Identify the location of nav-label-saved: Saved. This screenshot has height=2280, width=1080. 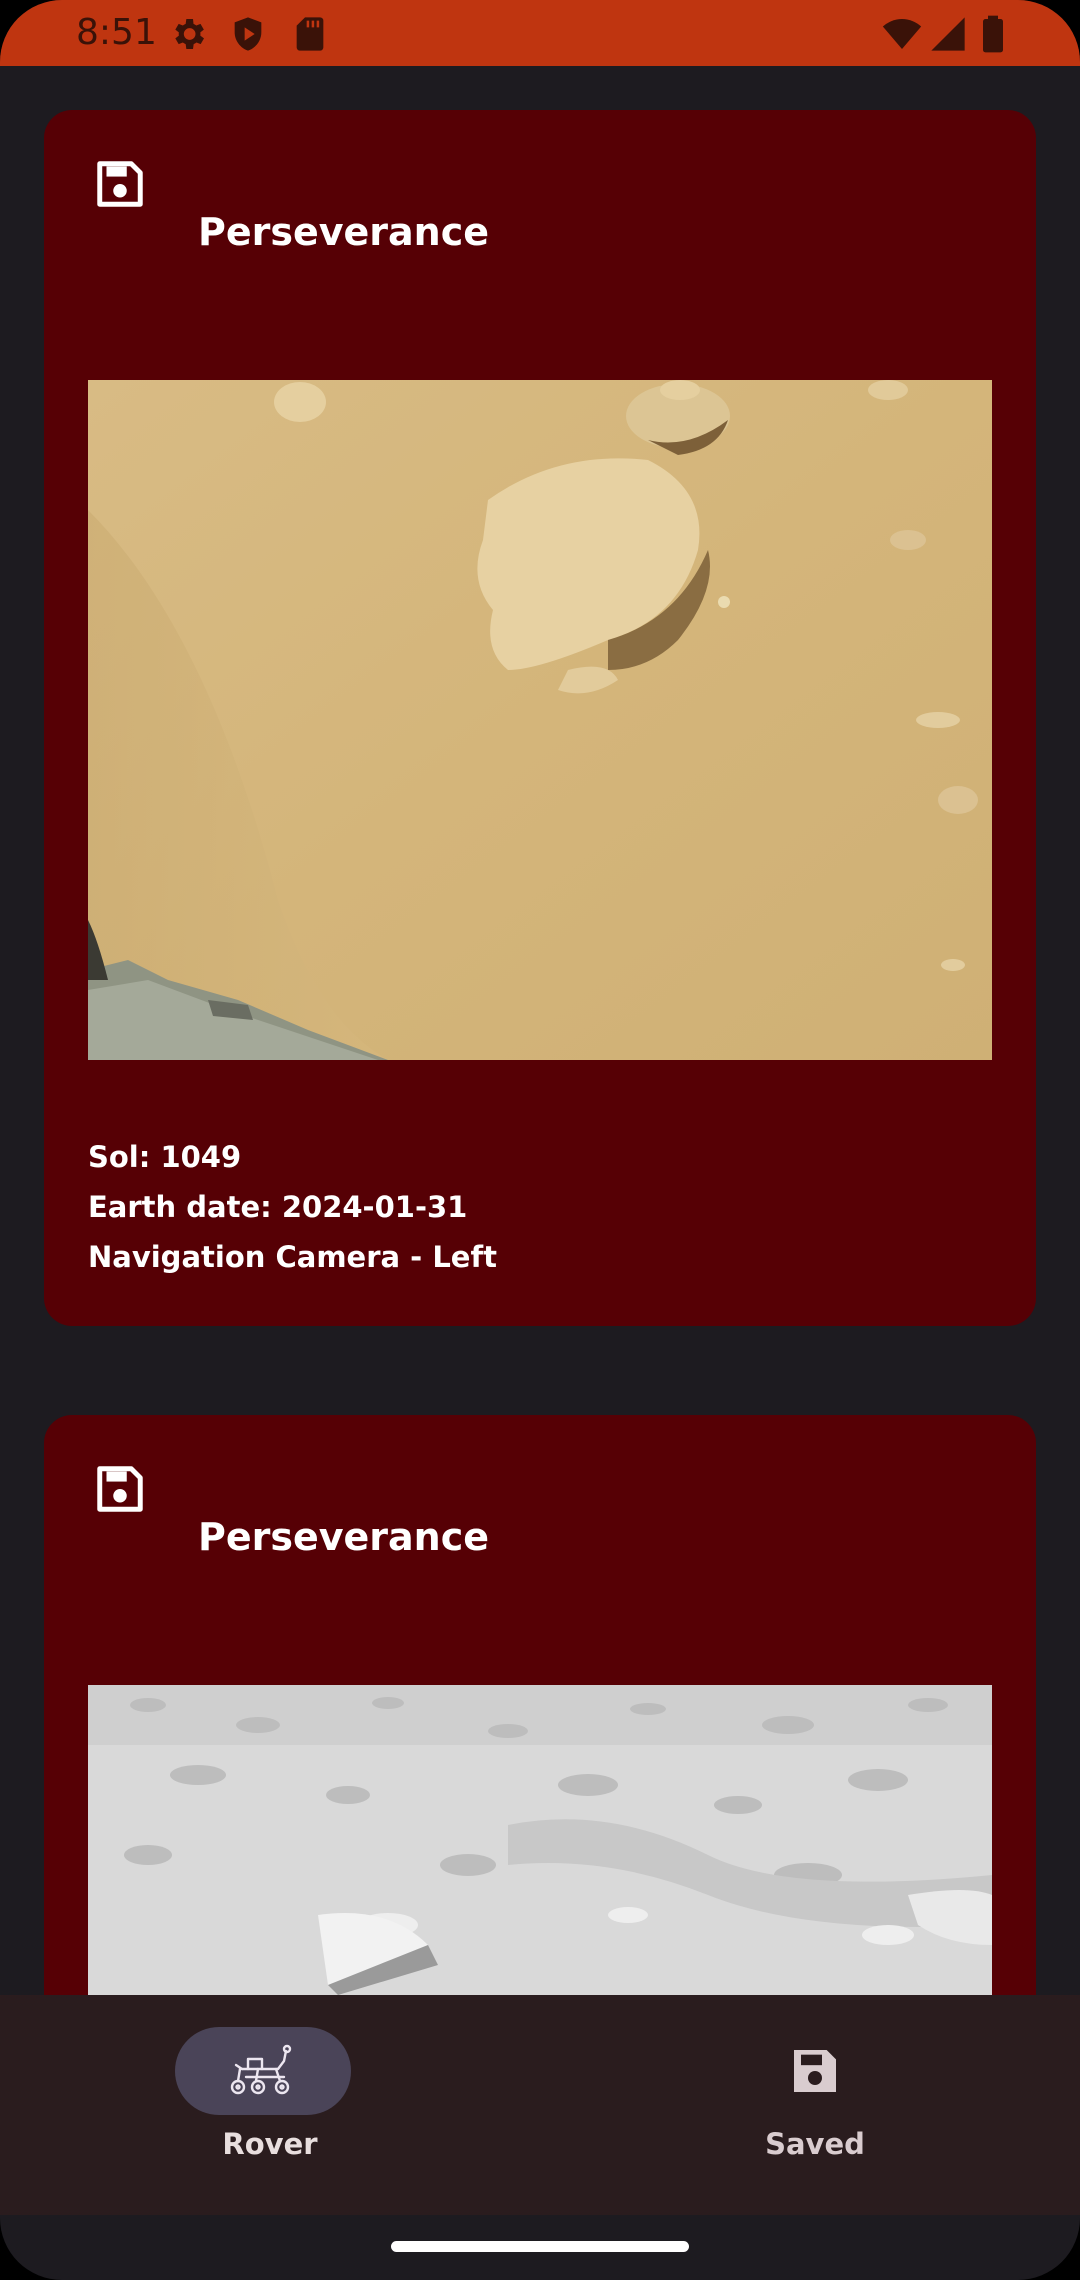
(815, 2144).